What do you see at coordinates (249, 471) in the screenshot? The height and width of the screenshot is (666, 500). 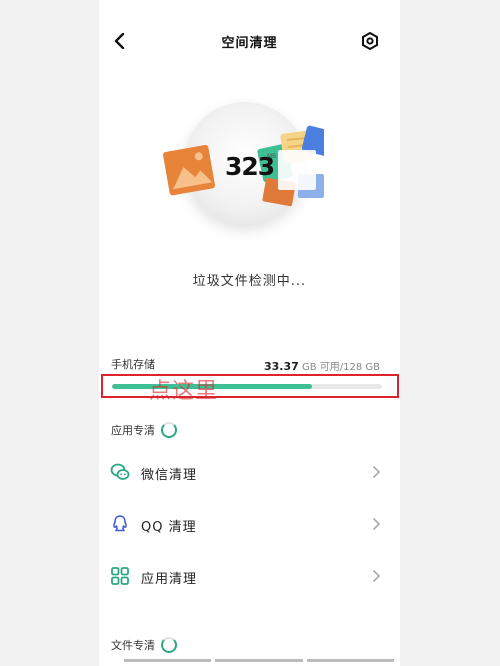 I see `wechat-clean-row: 微信清理` at bounding box center [249, 471].